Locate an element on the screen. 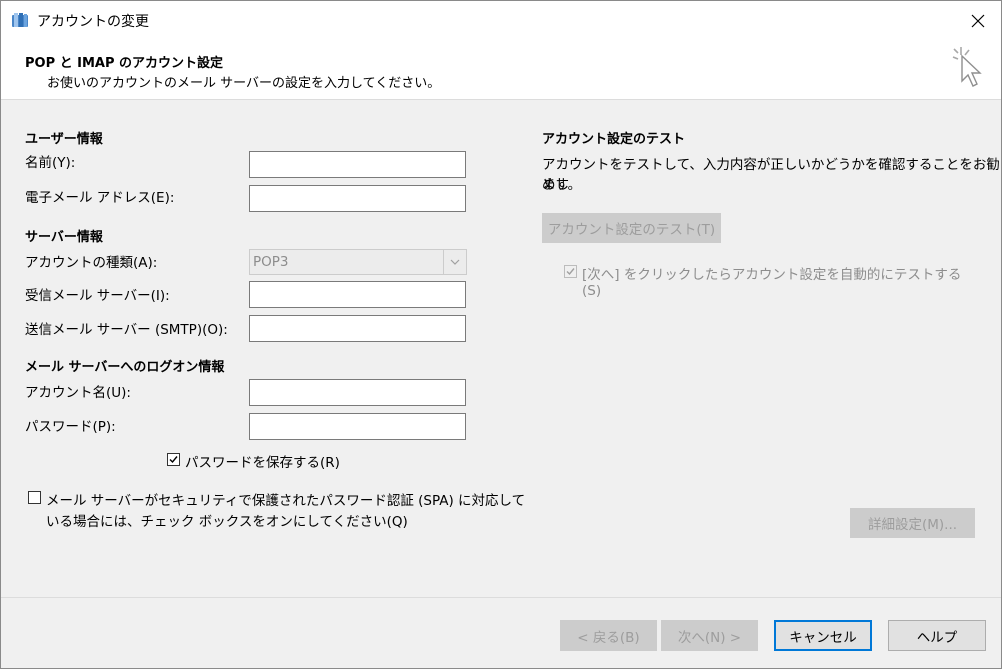 This screenshot has width=1002, height=669. help-button: ヘルプ is located at coordinates (937, 635).